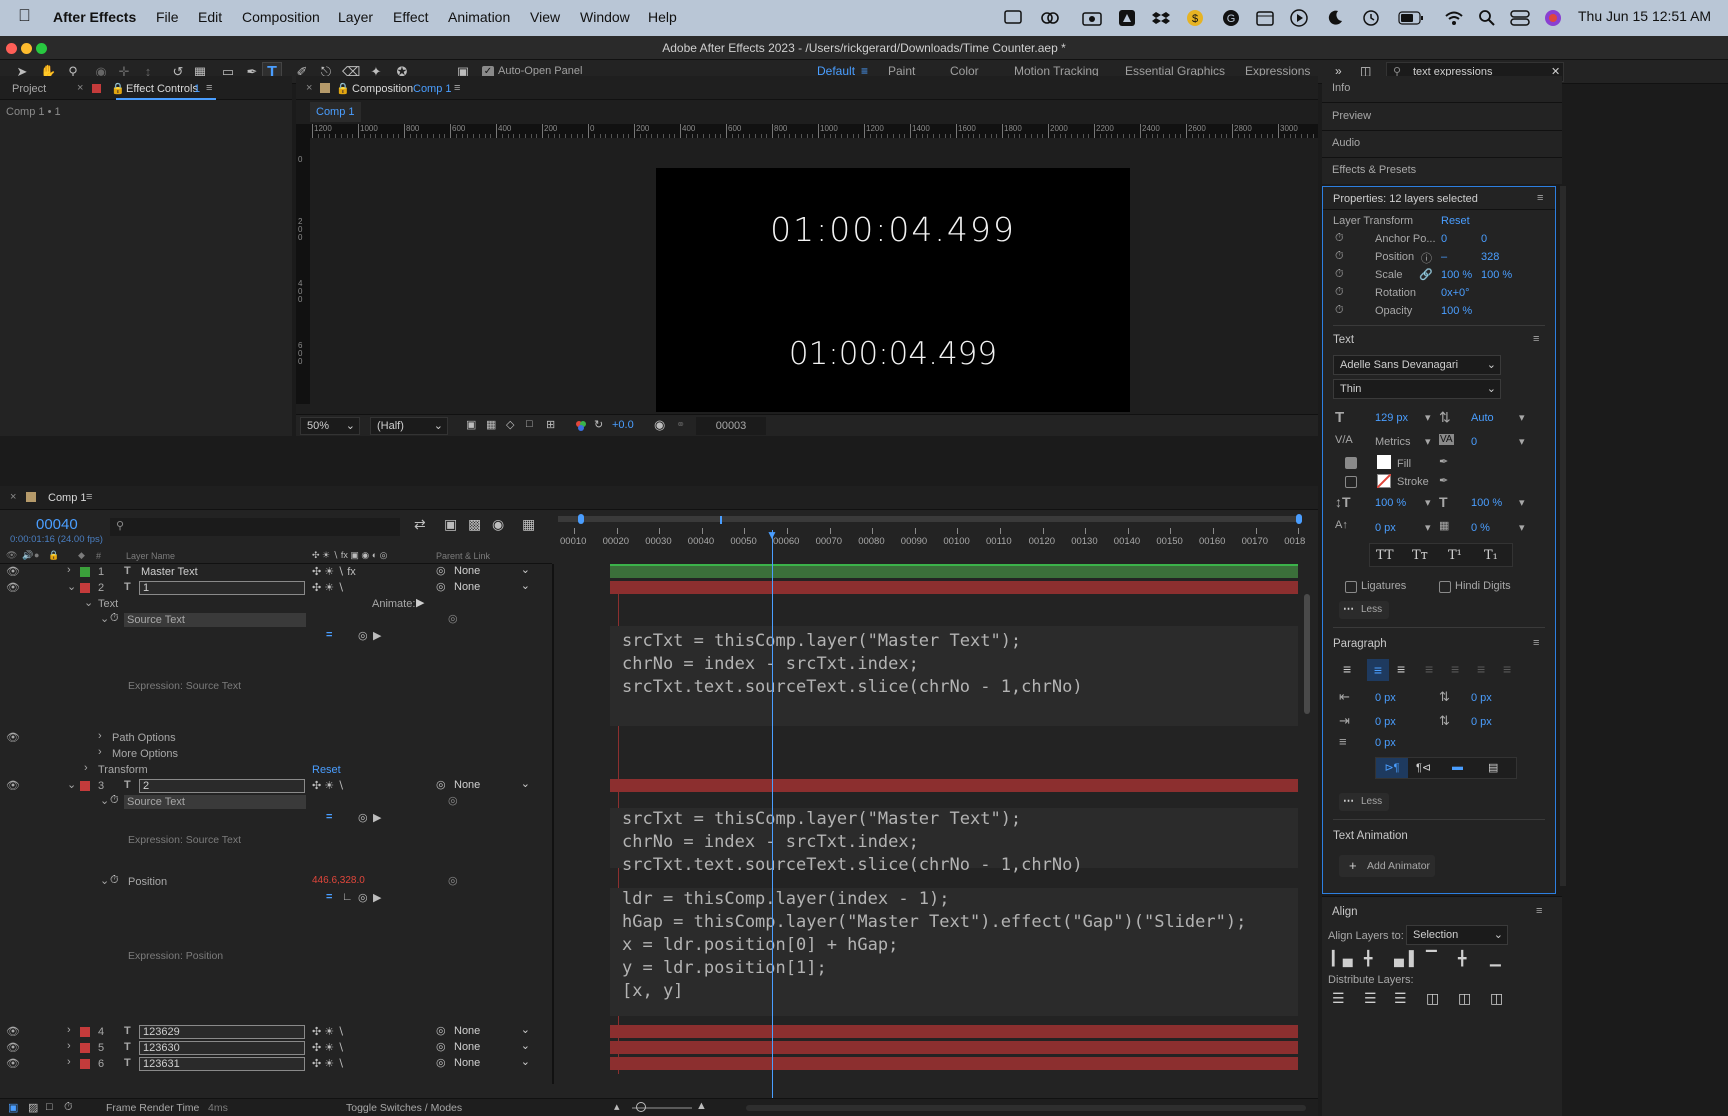 The image size is (1728, 1116). I want to click on work-area-end-handle, so click(1299, 519).